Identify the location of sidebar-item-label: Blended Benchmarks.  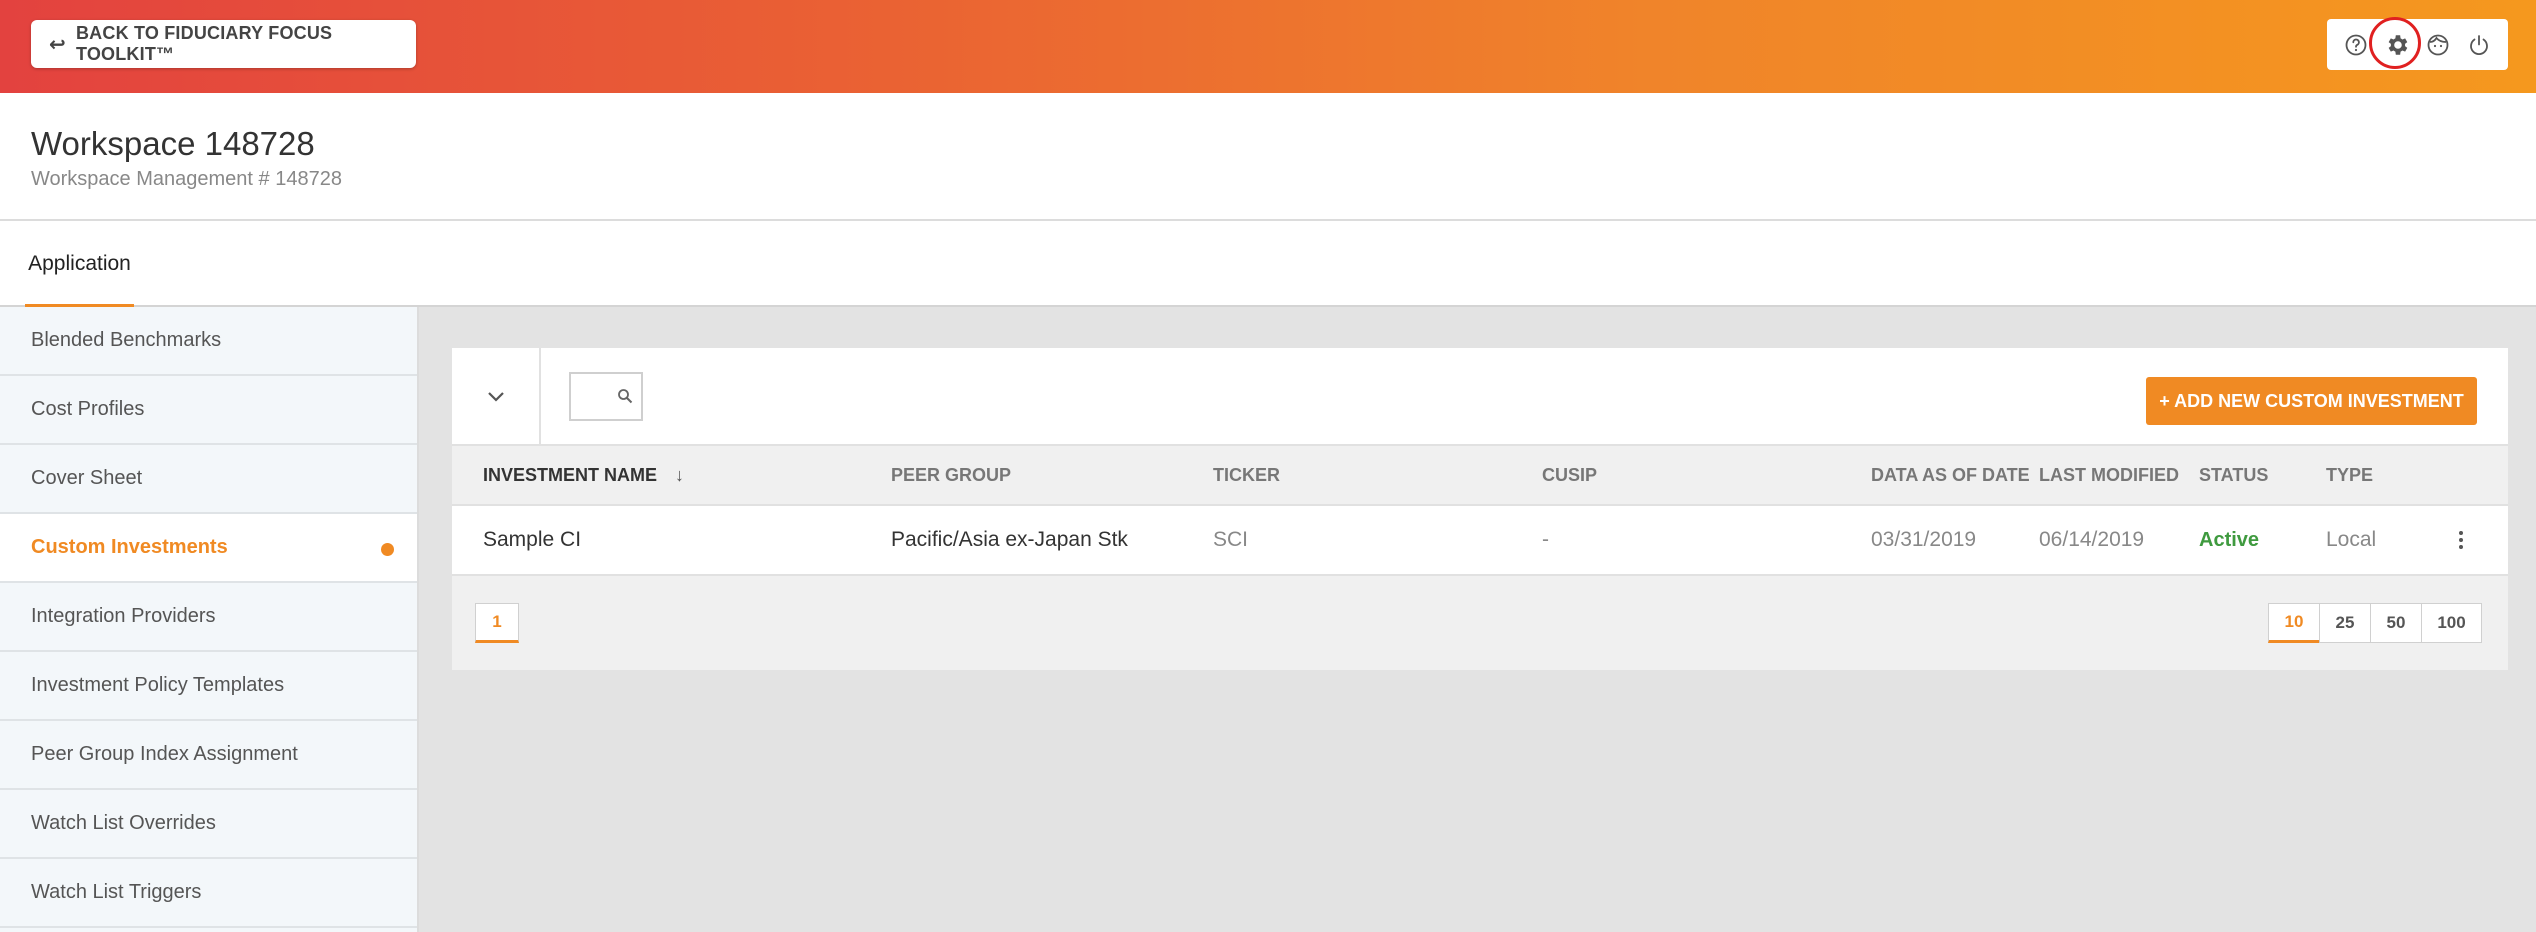
(126, 340).